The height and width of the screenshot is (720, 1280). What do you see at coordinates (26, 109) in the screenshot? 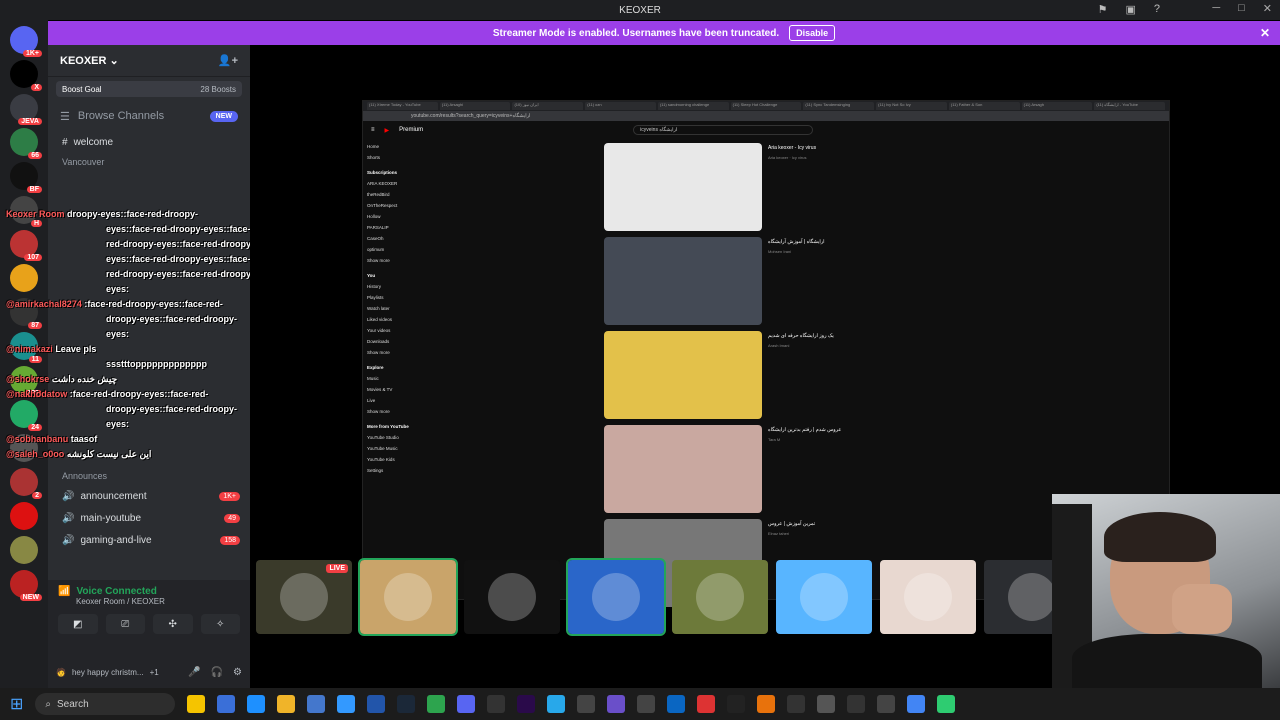
I see `server-icon: JEVA` at bounding box center [26, 109].